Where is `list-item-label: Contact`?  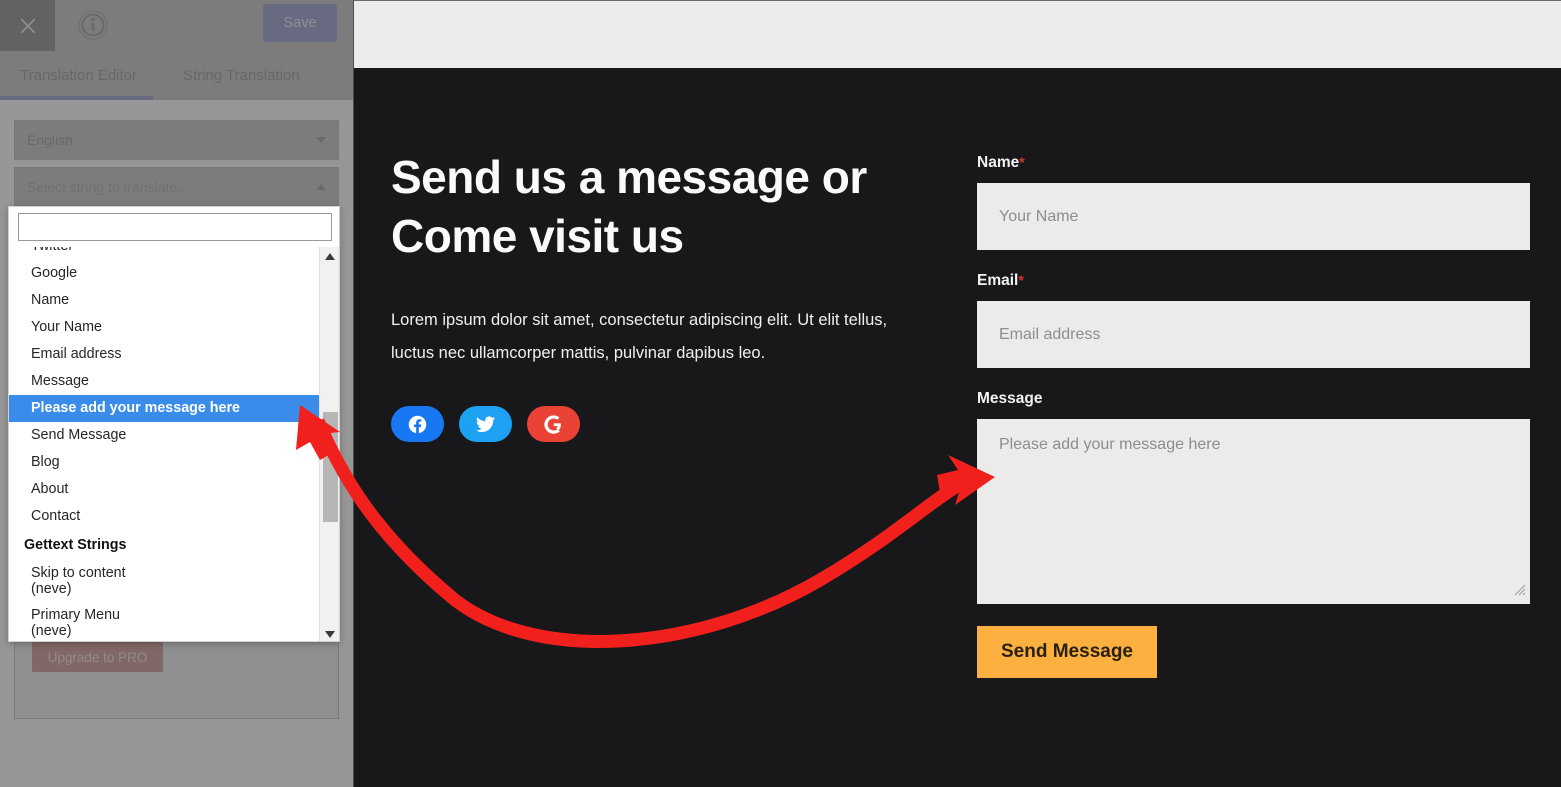
list-item-label: Contact is located at coordinates (56, 516).